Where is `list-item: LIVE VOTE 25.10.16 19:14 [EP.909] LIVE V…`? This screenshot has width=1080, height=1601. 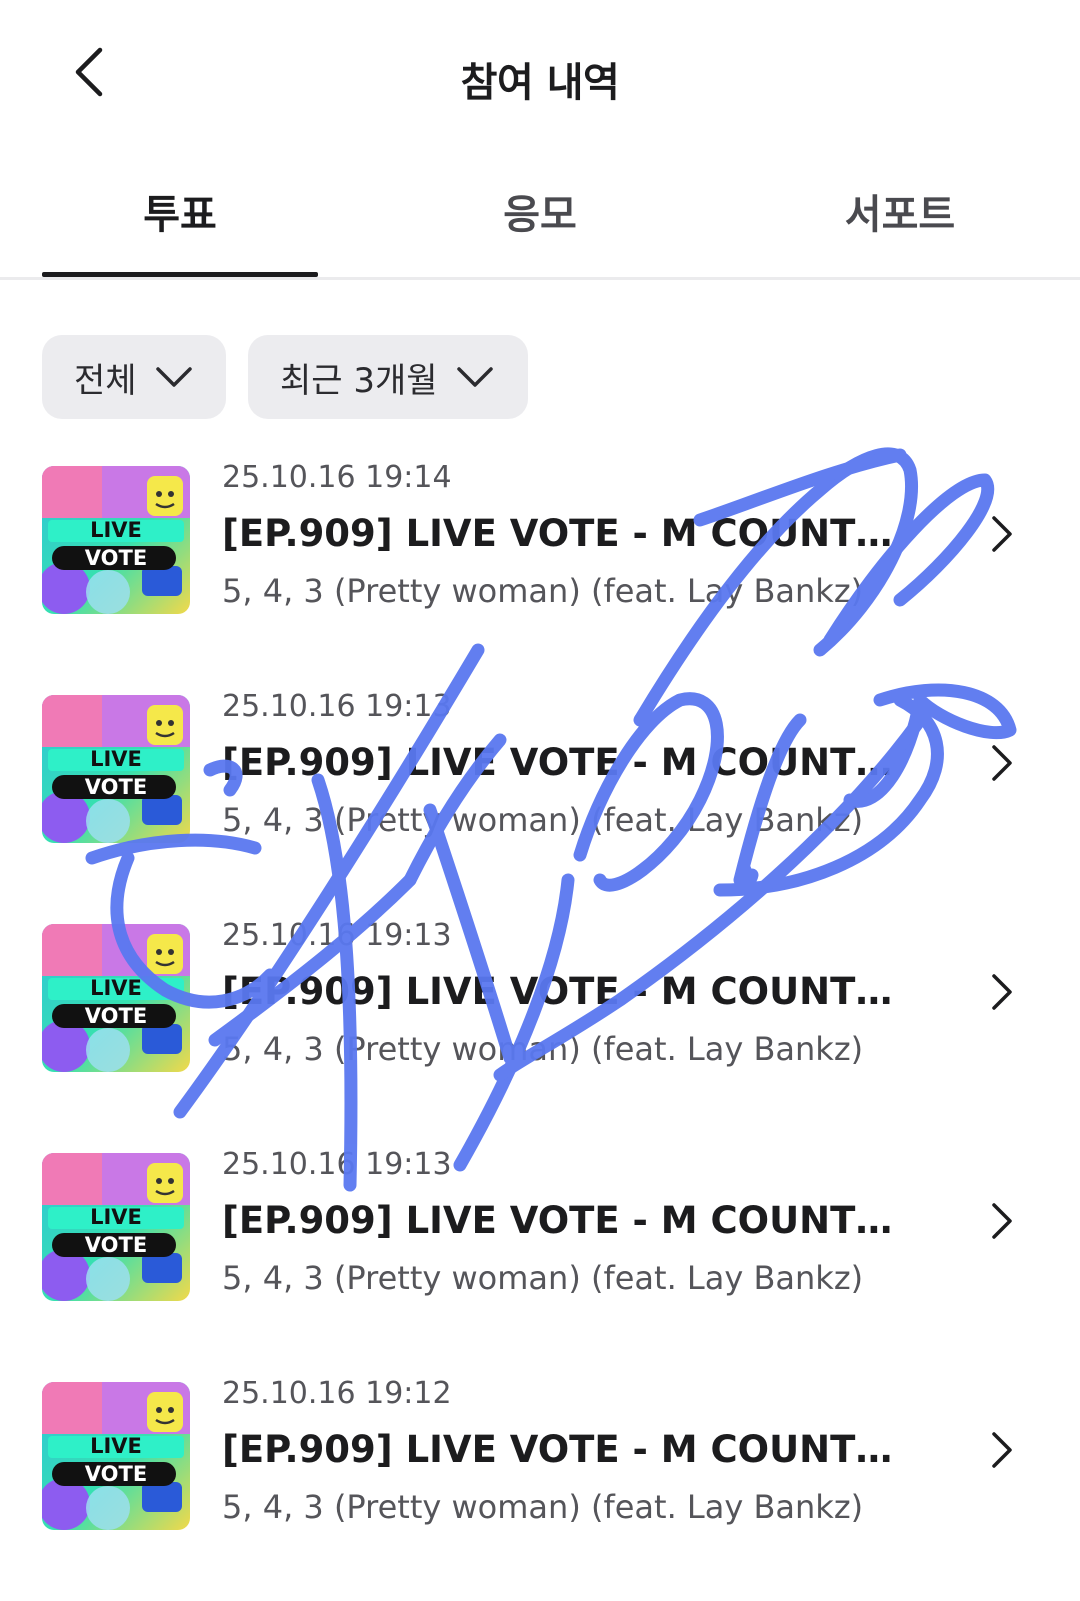 list-item: LIVE VOTE 25.10.16 19:14 [EP.909] LIVE V… is located at coordinates (540, 540).